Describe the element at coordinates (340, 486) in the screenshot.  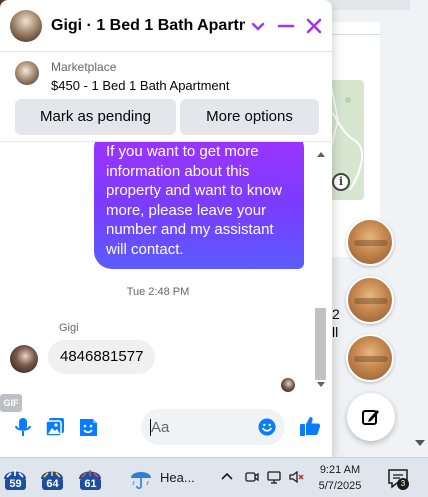
I see `clock-date: 5/7/2025` at that location.